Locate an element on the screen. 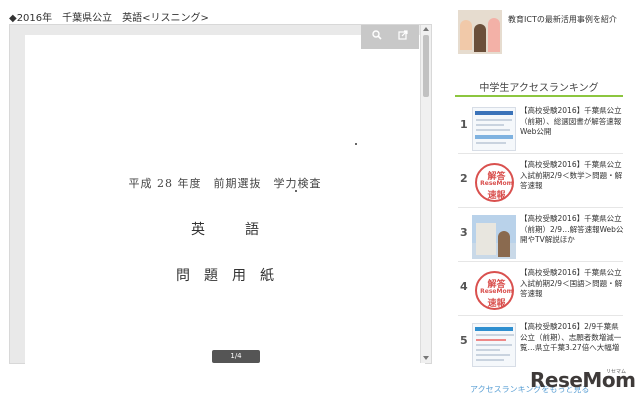 The height and width of the screenshot is (406, 640). viewer-scrollbar is located at coordinates (425, 194).